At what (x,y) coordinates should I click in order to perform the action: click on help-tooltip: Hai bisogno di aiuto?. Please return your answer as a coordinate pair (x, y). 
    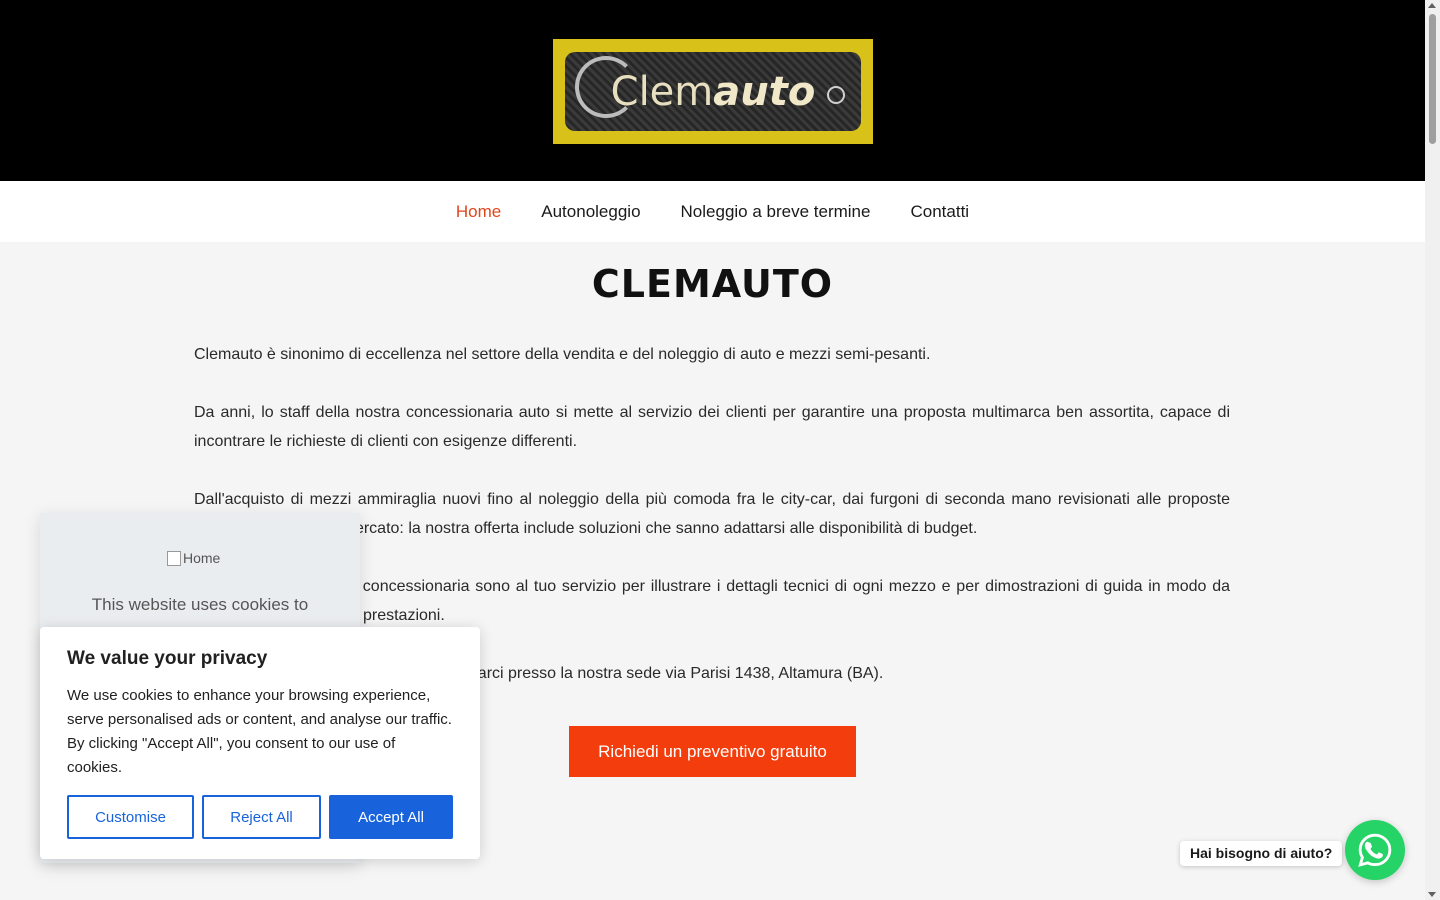
    Looking at the image, I should click on (1261, 853).